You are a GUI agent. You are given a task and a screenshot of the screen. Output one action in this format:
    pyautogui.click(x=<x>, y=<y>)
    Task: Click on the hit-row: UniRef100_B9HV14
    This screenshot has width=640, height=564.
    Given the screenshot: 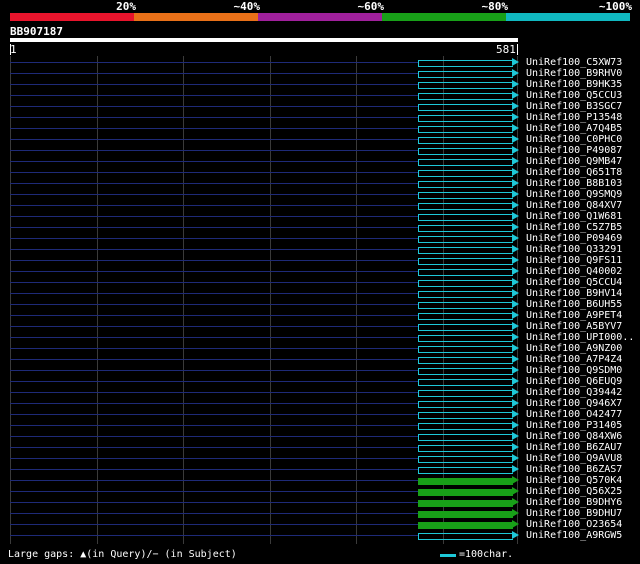 What is the action you would take?
    pyautogui.click(x=320, y=293)
    